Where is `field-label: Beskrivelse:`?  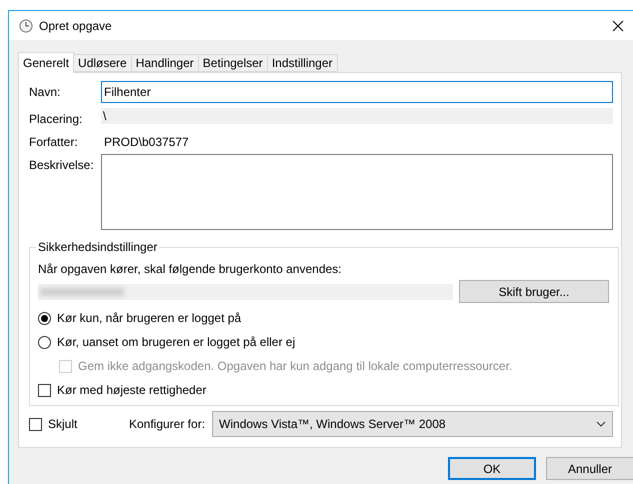 field-label: Beskrivelse: is located at coordinates (62, 164).